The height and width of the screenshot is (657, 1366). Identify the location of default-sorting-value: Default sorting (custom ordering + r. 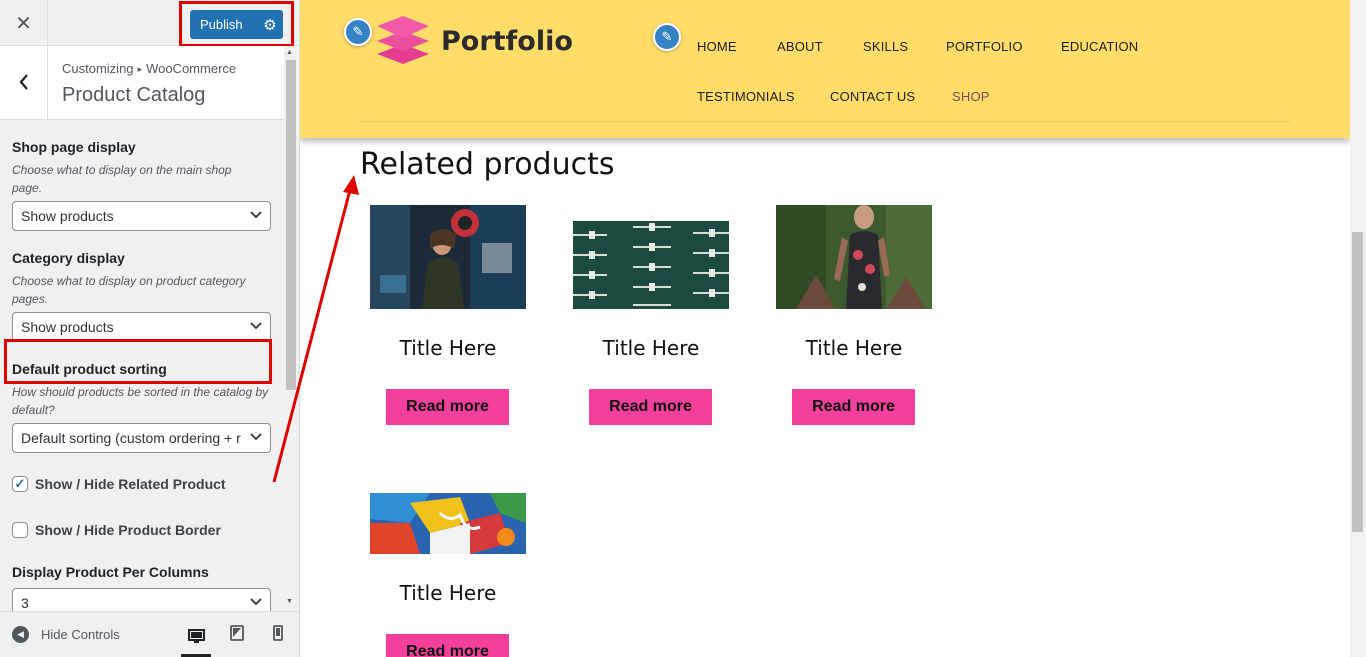
(131, 438).